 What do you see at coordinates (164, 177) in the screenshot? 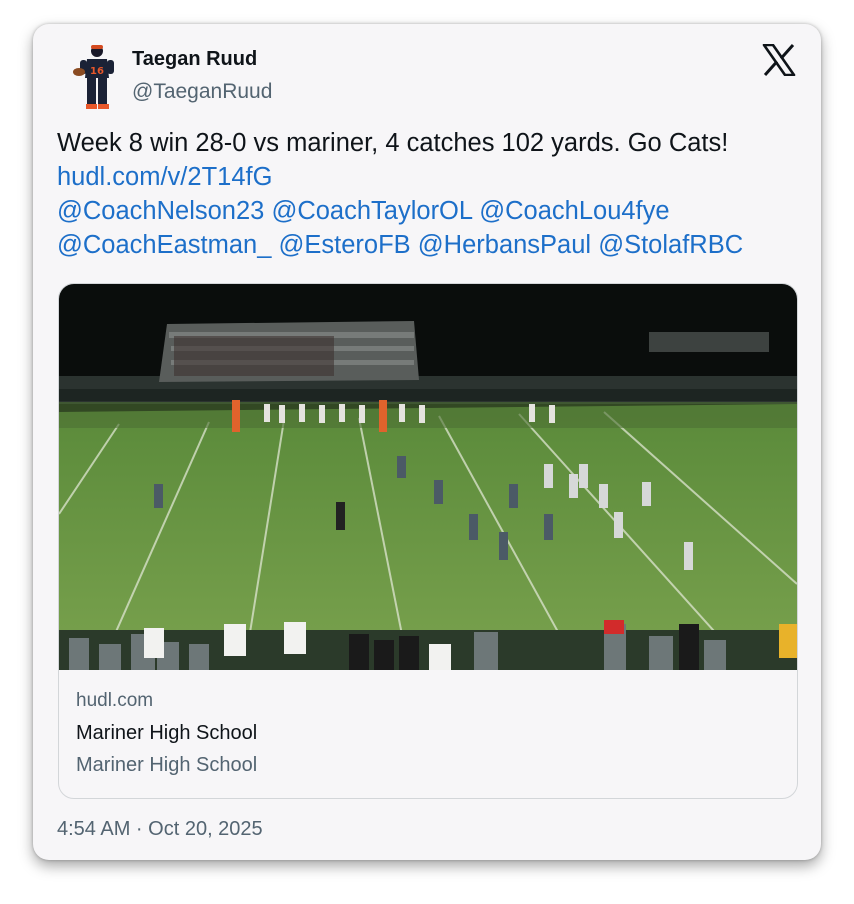
I see `tweet-link: hudl.com/v/2T14fG` at bounding box center [164, 177].